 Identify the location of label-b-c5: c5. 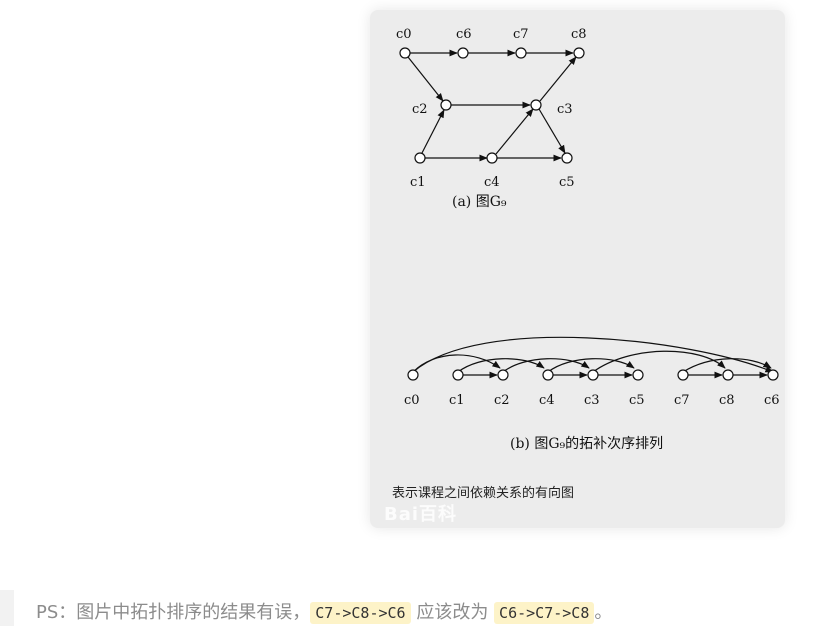
(637, 400).